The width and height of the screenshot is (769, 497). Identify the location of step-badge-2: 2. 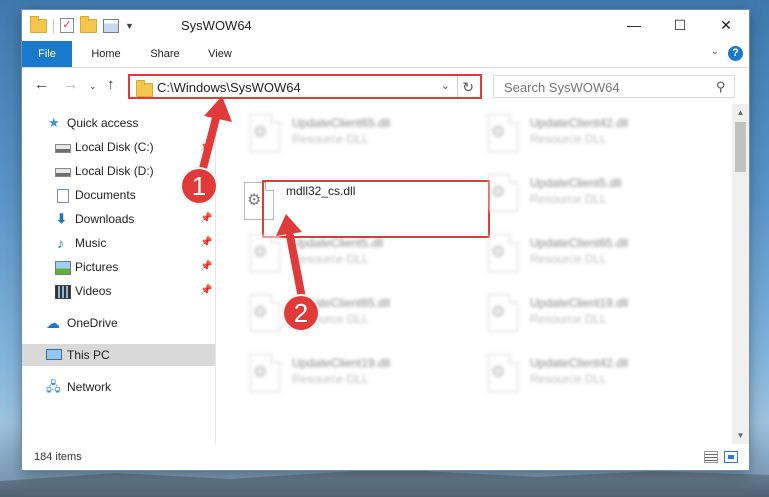
(301, 313).